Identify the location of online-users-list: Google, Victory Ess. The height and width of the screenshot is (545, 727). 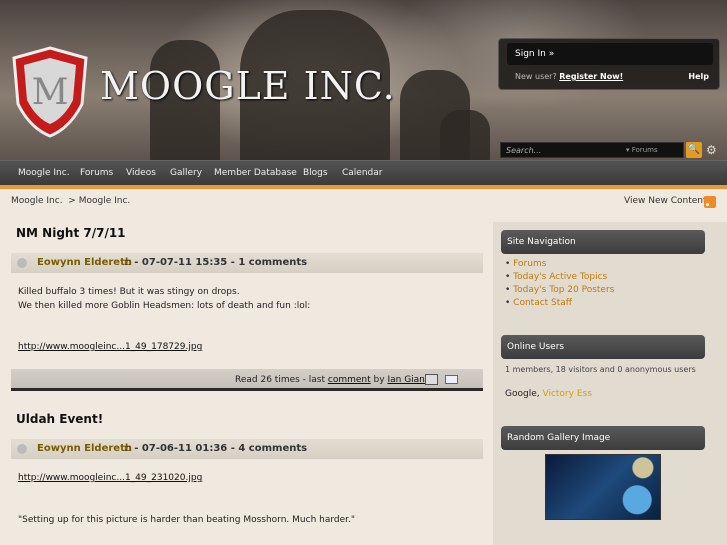
(548, 394).